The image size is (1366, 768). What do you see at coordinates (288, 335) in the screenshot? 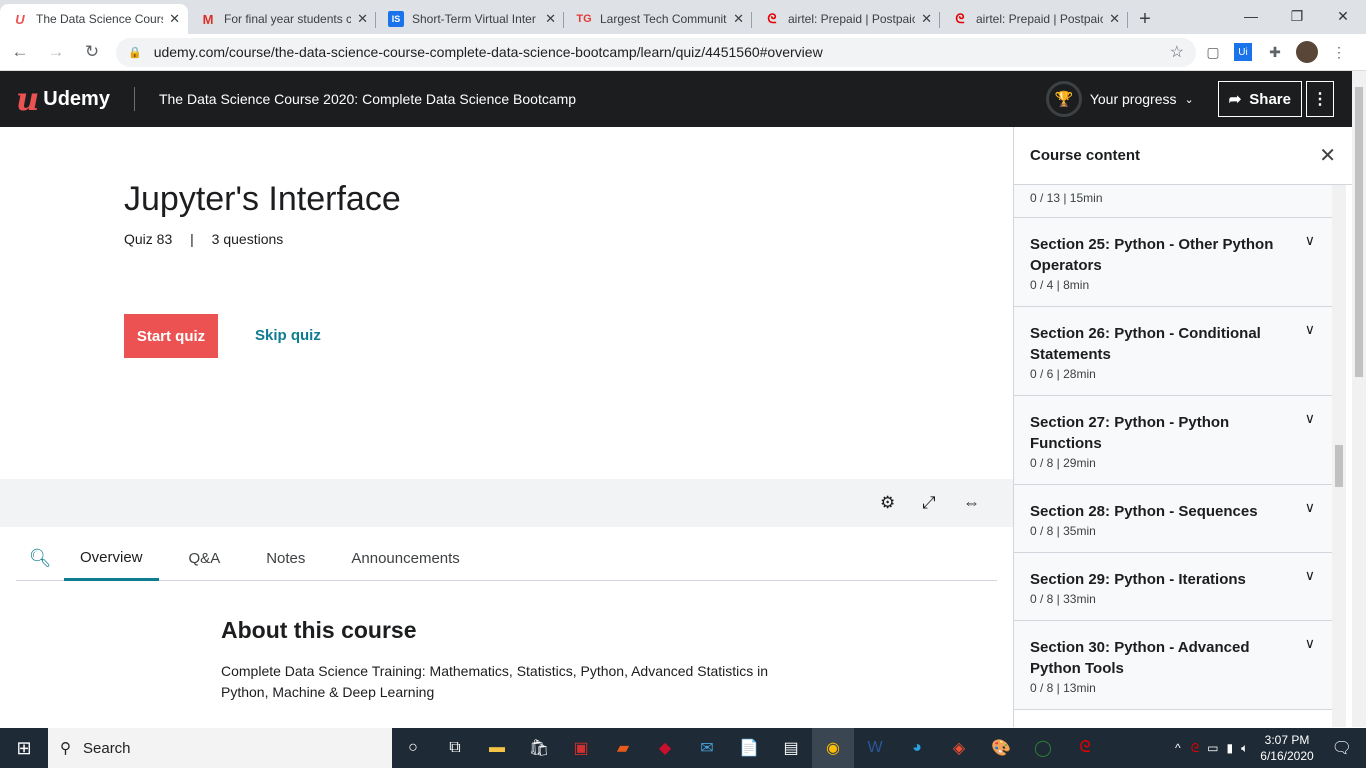
I see `skip-quiz-link: Skip quiz` at bounding box center [288, 335].